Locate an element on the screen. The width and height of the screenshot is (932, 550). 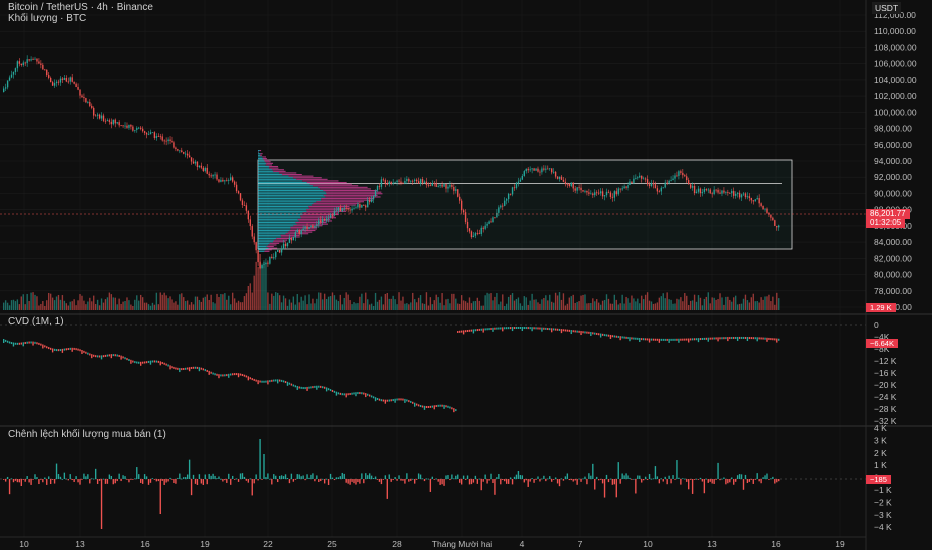
delta-tick: −4 K is located at coordinates (883, 527).